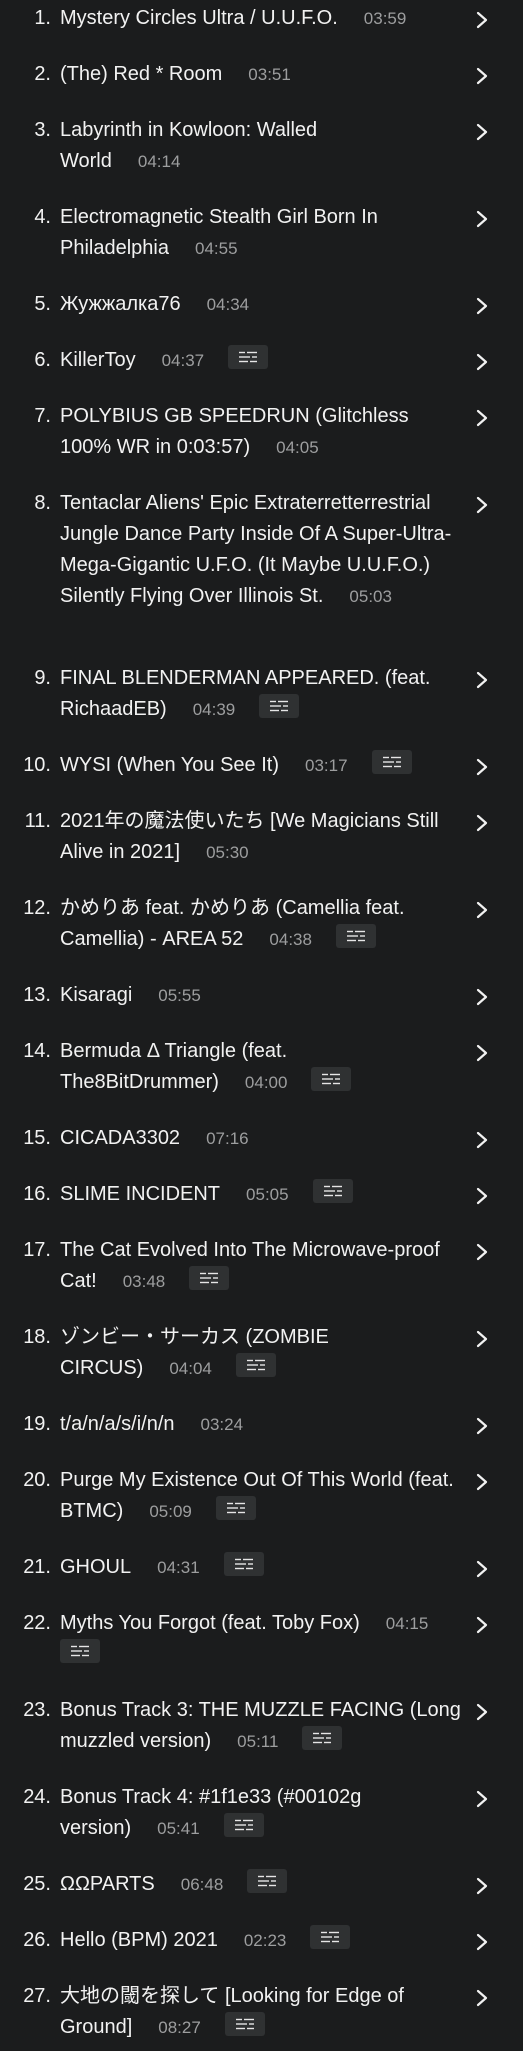 The image size is (523, 2051). What do you see at coordinates (37, 1337) in the screenshot?
I see `track-number: 18.` at bounding box center [37, 1337].